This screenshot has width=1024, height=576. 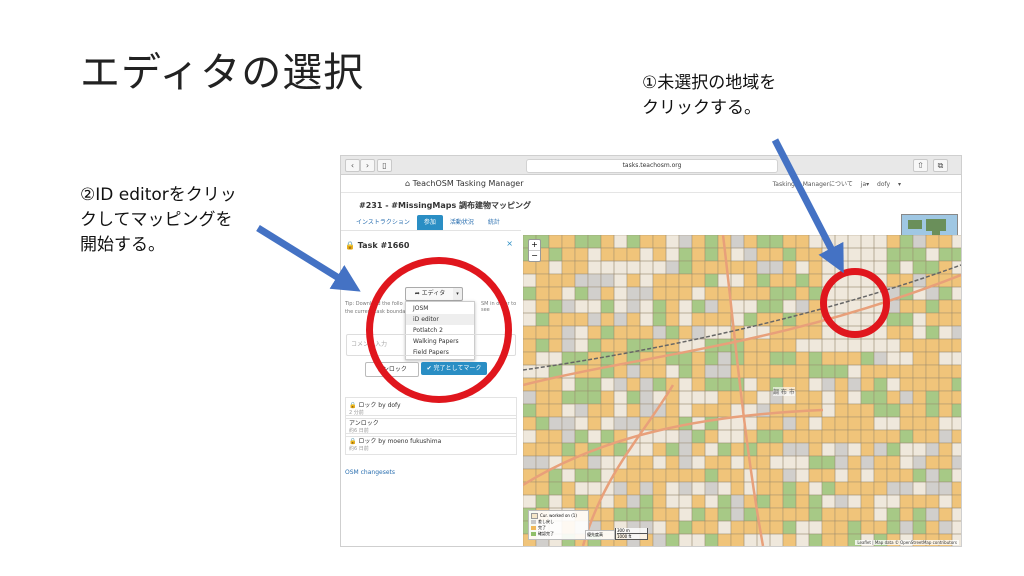 I want to click on map-place-label: 調 布 市, so click(x=784, y=391).